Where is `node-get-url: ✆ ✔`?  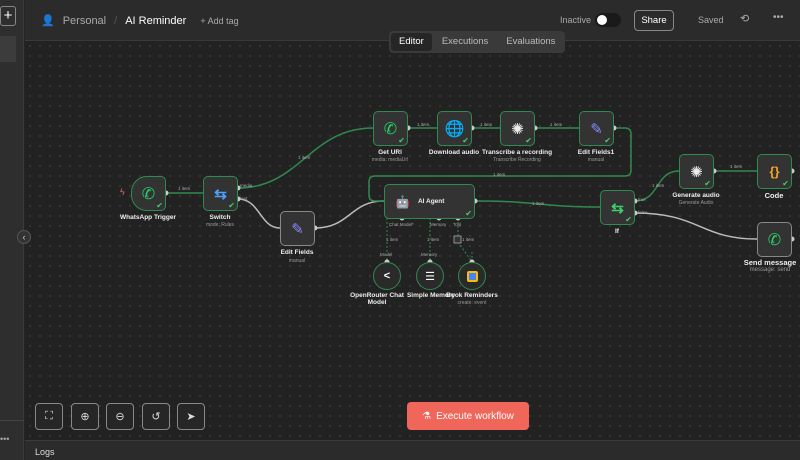 node-get-url: ✆ ✔ is located at coordinates (390, 128).